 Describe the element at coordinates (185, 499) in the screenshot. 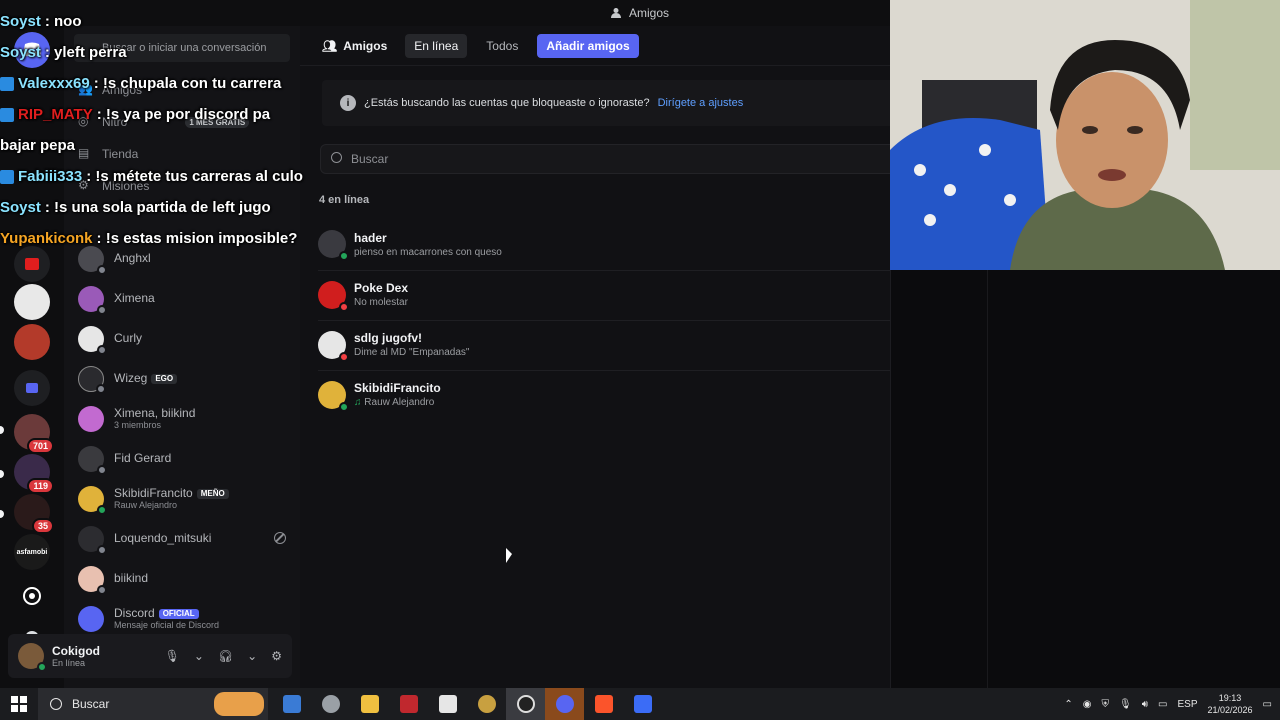

I see `dm-item: SkibidiFrancito MEÑO Rauw Alejandro` at that location.